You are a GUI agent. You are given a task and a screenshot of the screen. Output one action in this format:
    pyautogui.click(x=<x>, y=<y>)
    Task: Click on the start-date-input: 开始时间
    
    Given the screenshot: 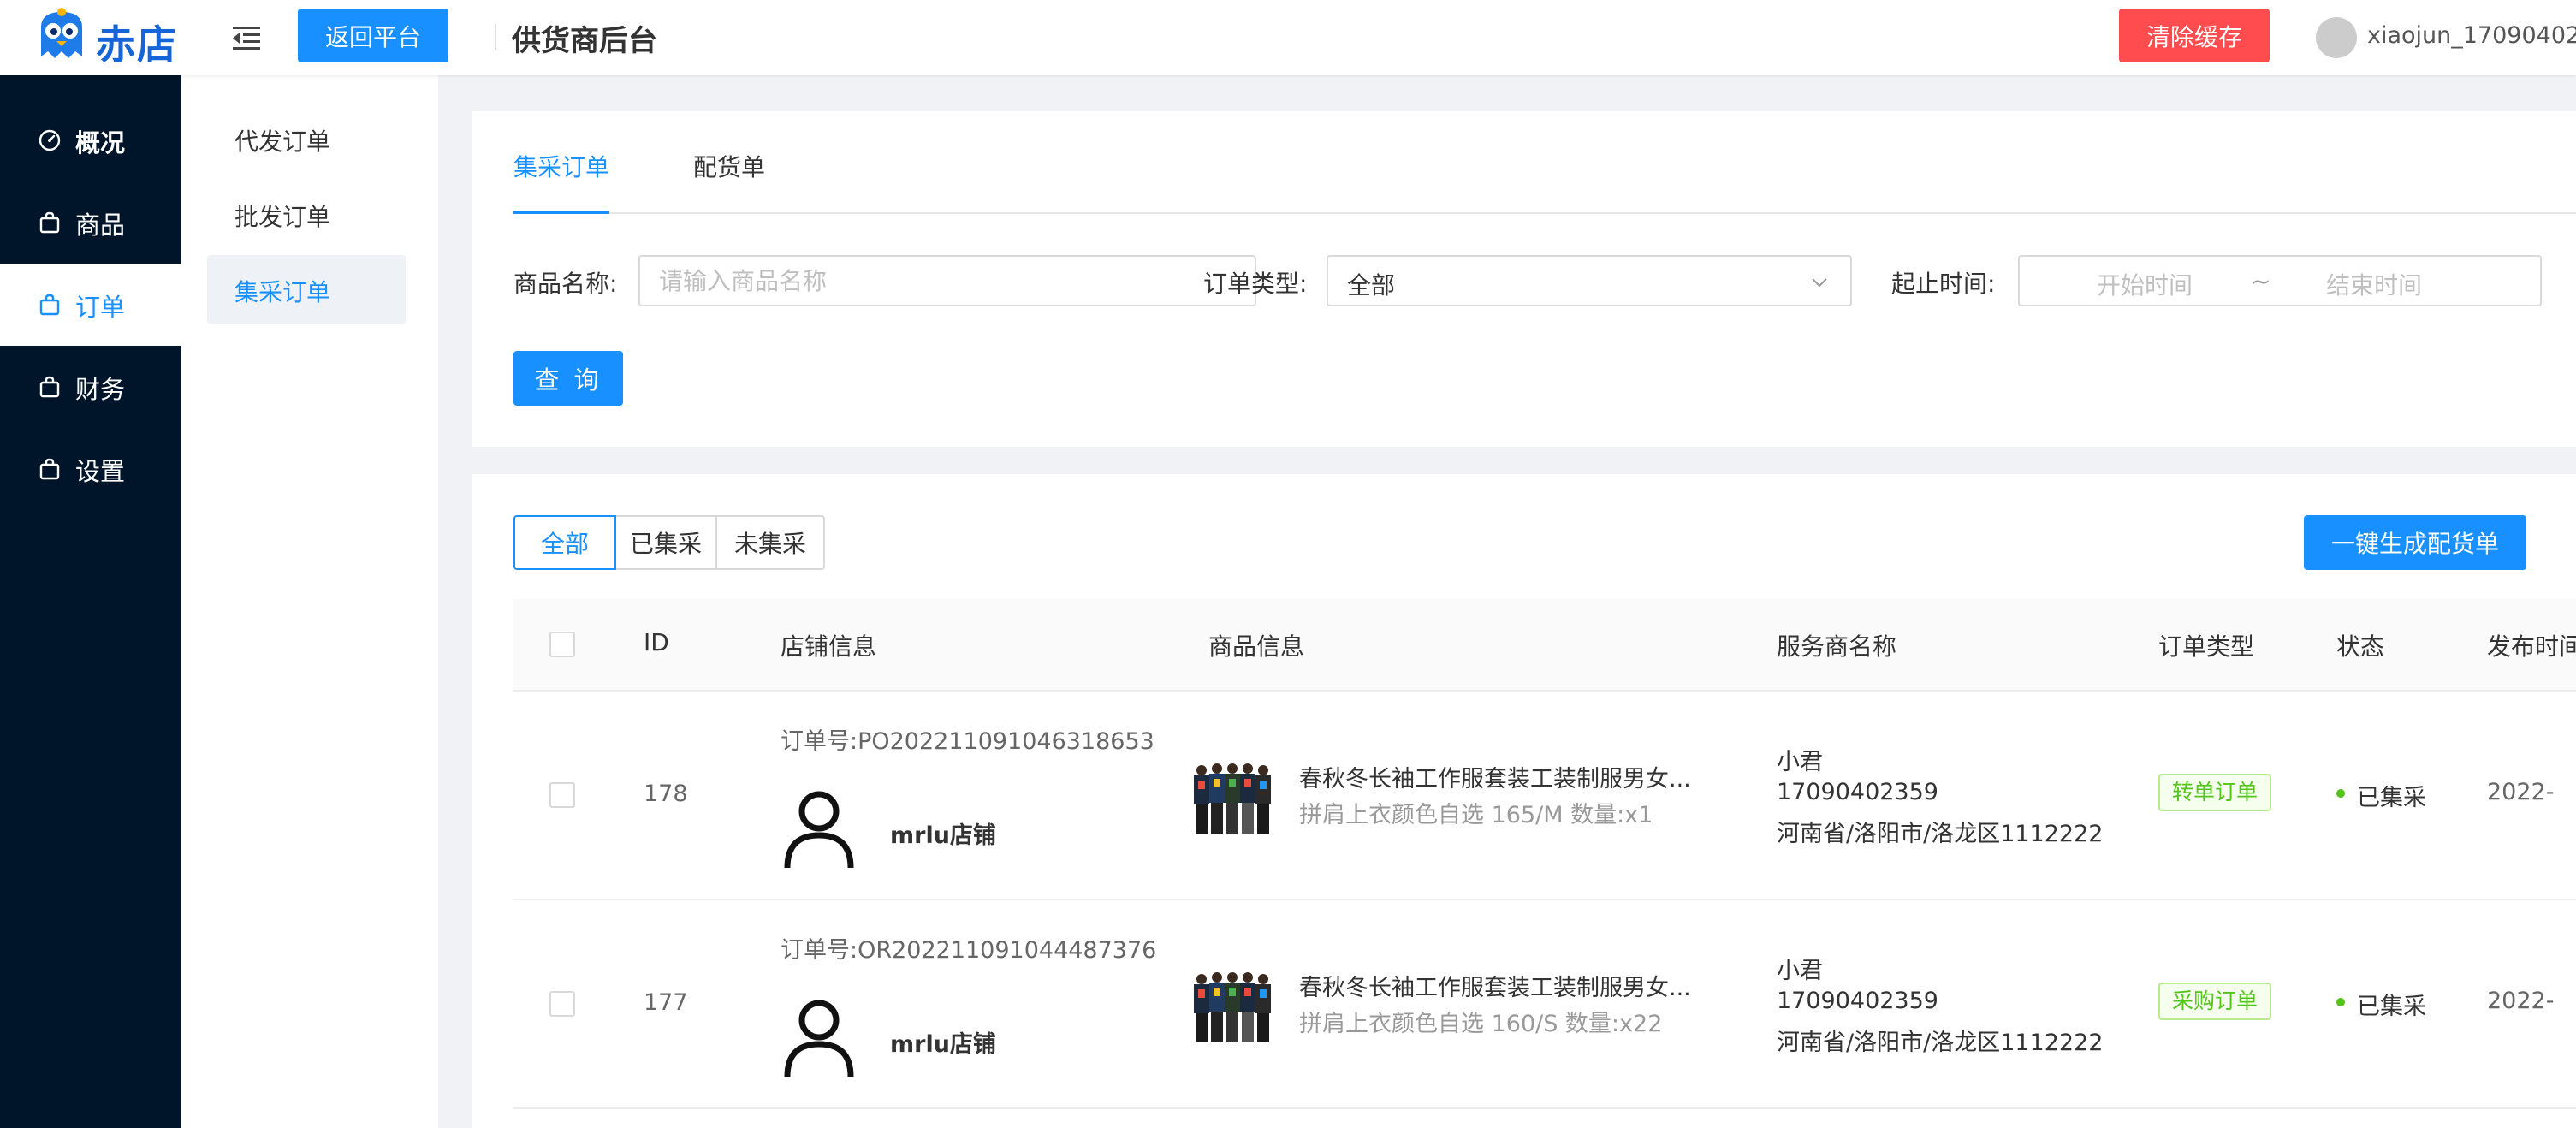 What is the action you would take?
    pyautogui.click(x=2145, y=284)
    